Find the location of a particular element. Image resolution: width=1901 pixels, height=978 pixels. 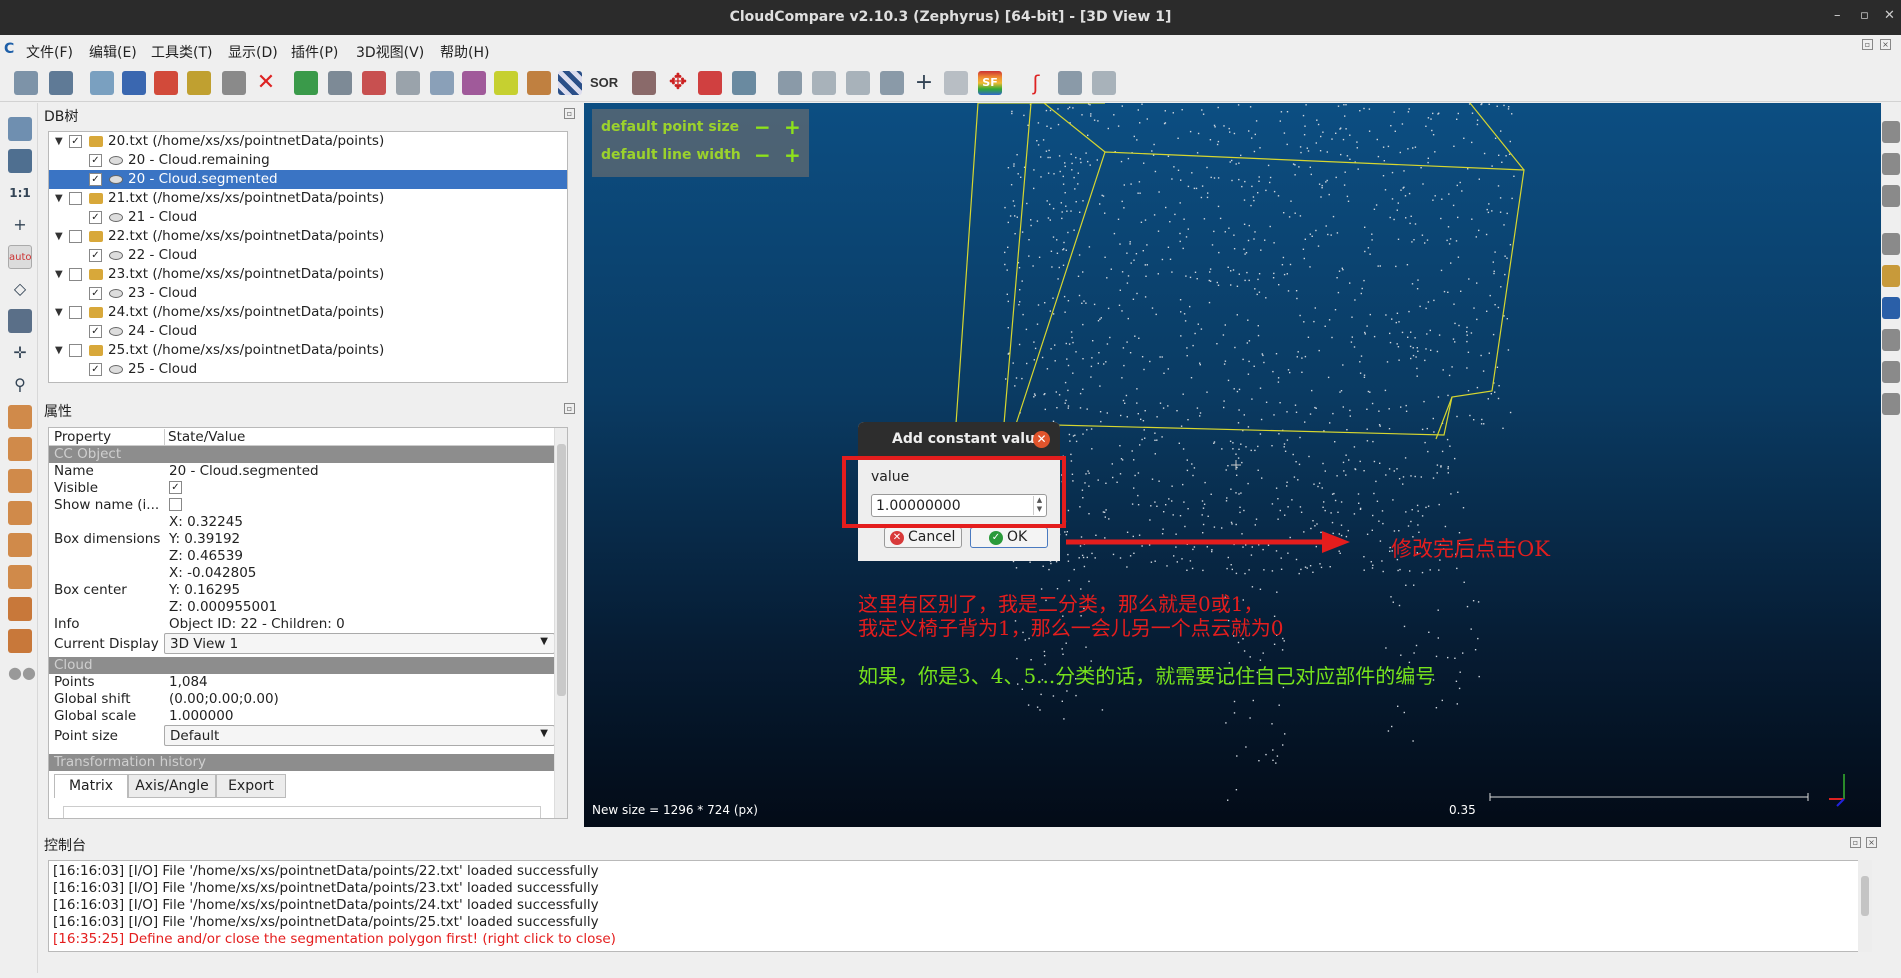

maximize-icon: ▫ is located at coordinates (1864, 15).